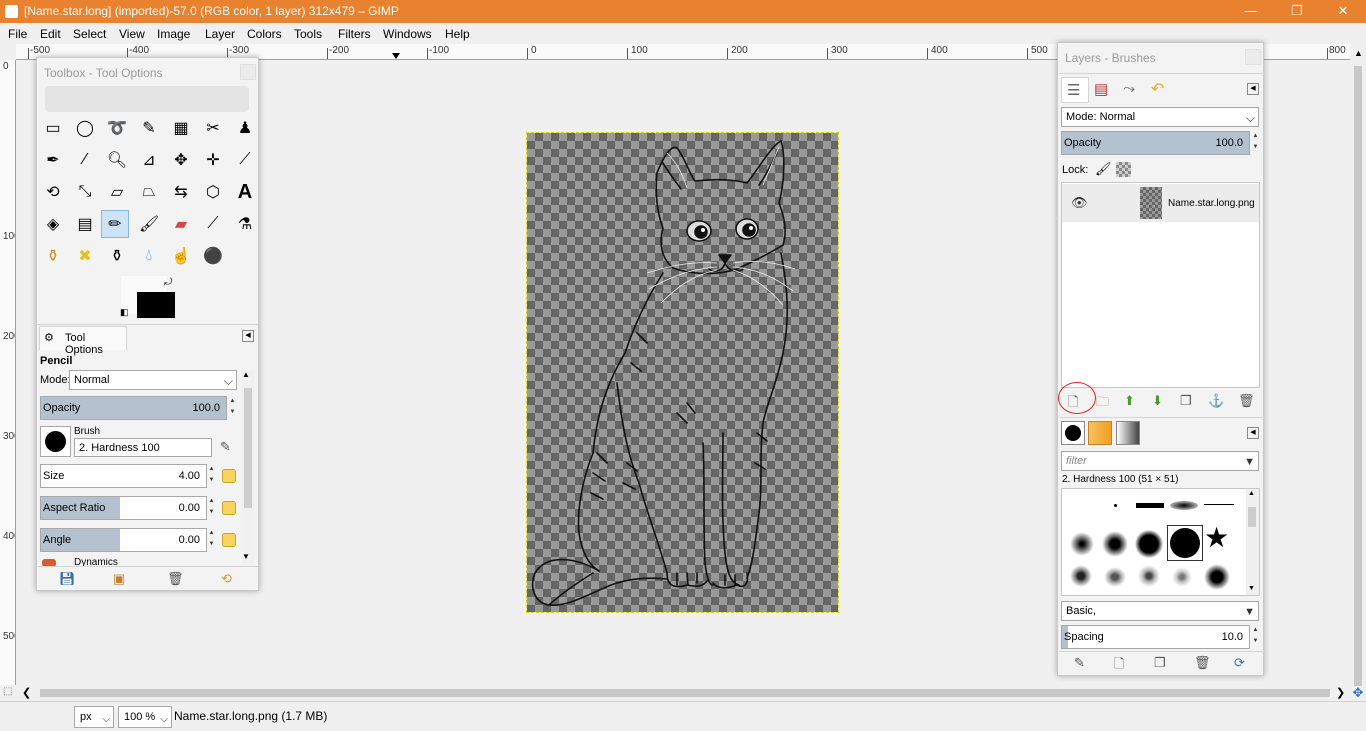 Image resolution: width=1366 pixels, height=731 pixels. What do you see at coordinates (1129, 401) in the screenshot?
I see `raise-layer-icon: ⬆` at bounding box center [1129, 401].